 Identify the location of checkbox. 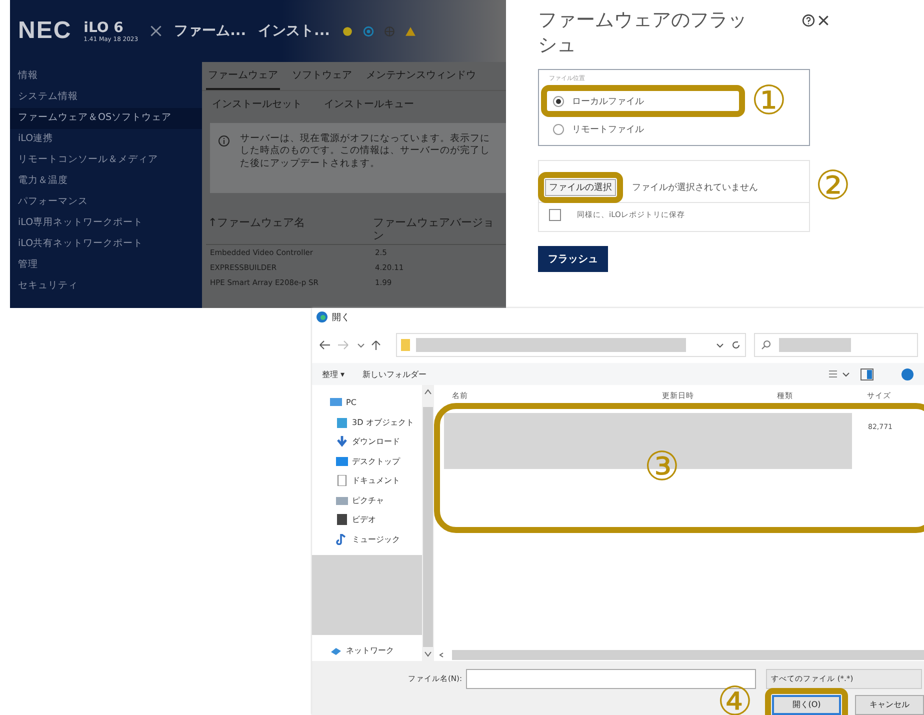
(555, 215).